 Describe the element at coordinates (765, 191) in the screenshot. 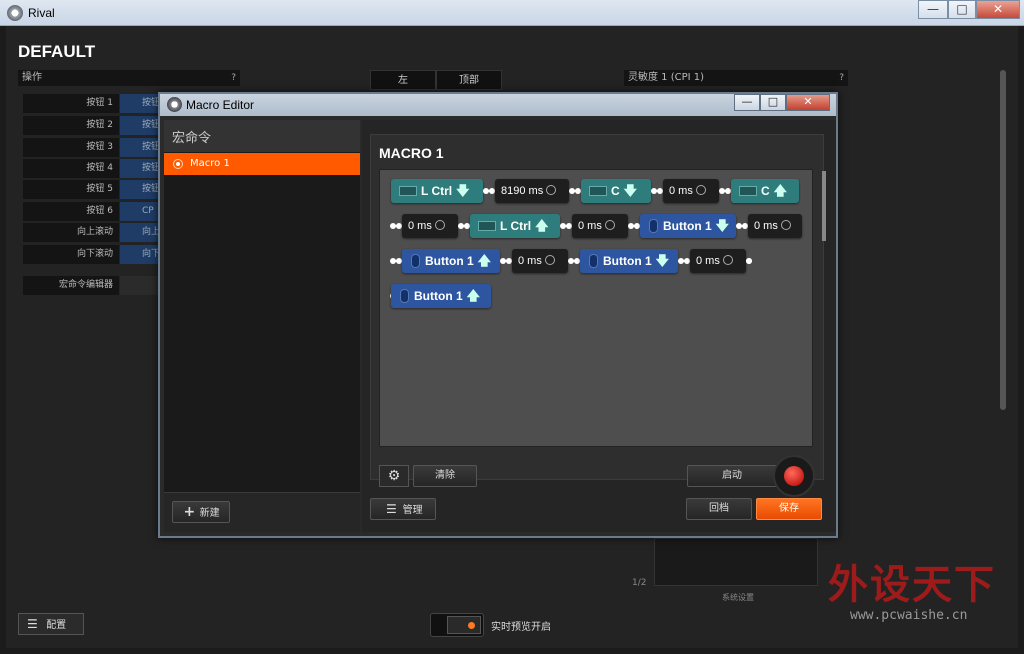

I see `macro-step-key-up: C 🡅` at that location.